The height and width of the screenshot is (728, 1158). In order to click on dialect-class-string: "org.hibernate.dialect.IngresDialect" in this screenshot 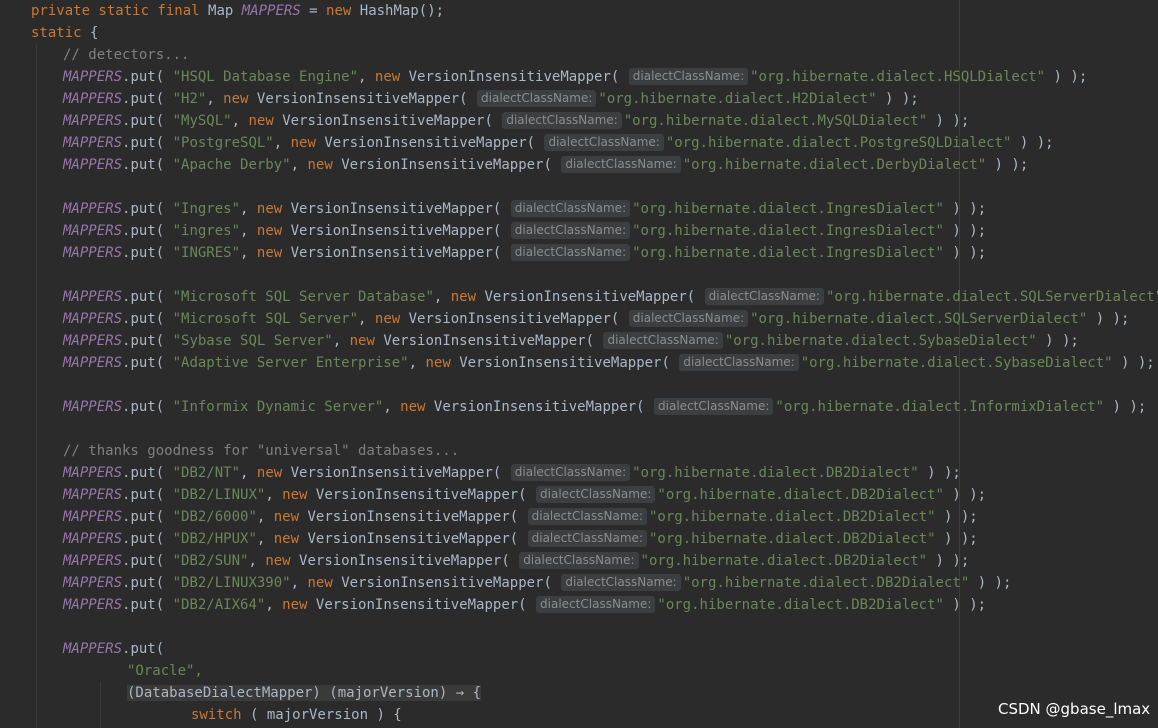, I will do `click(788, 209)`.